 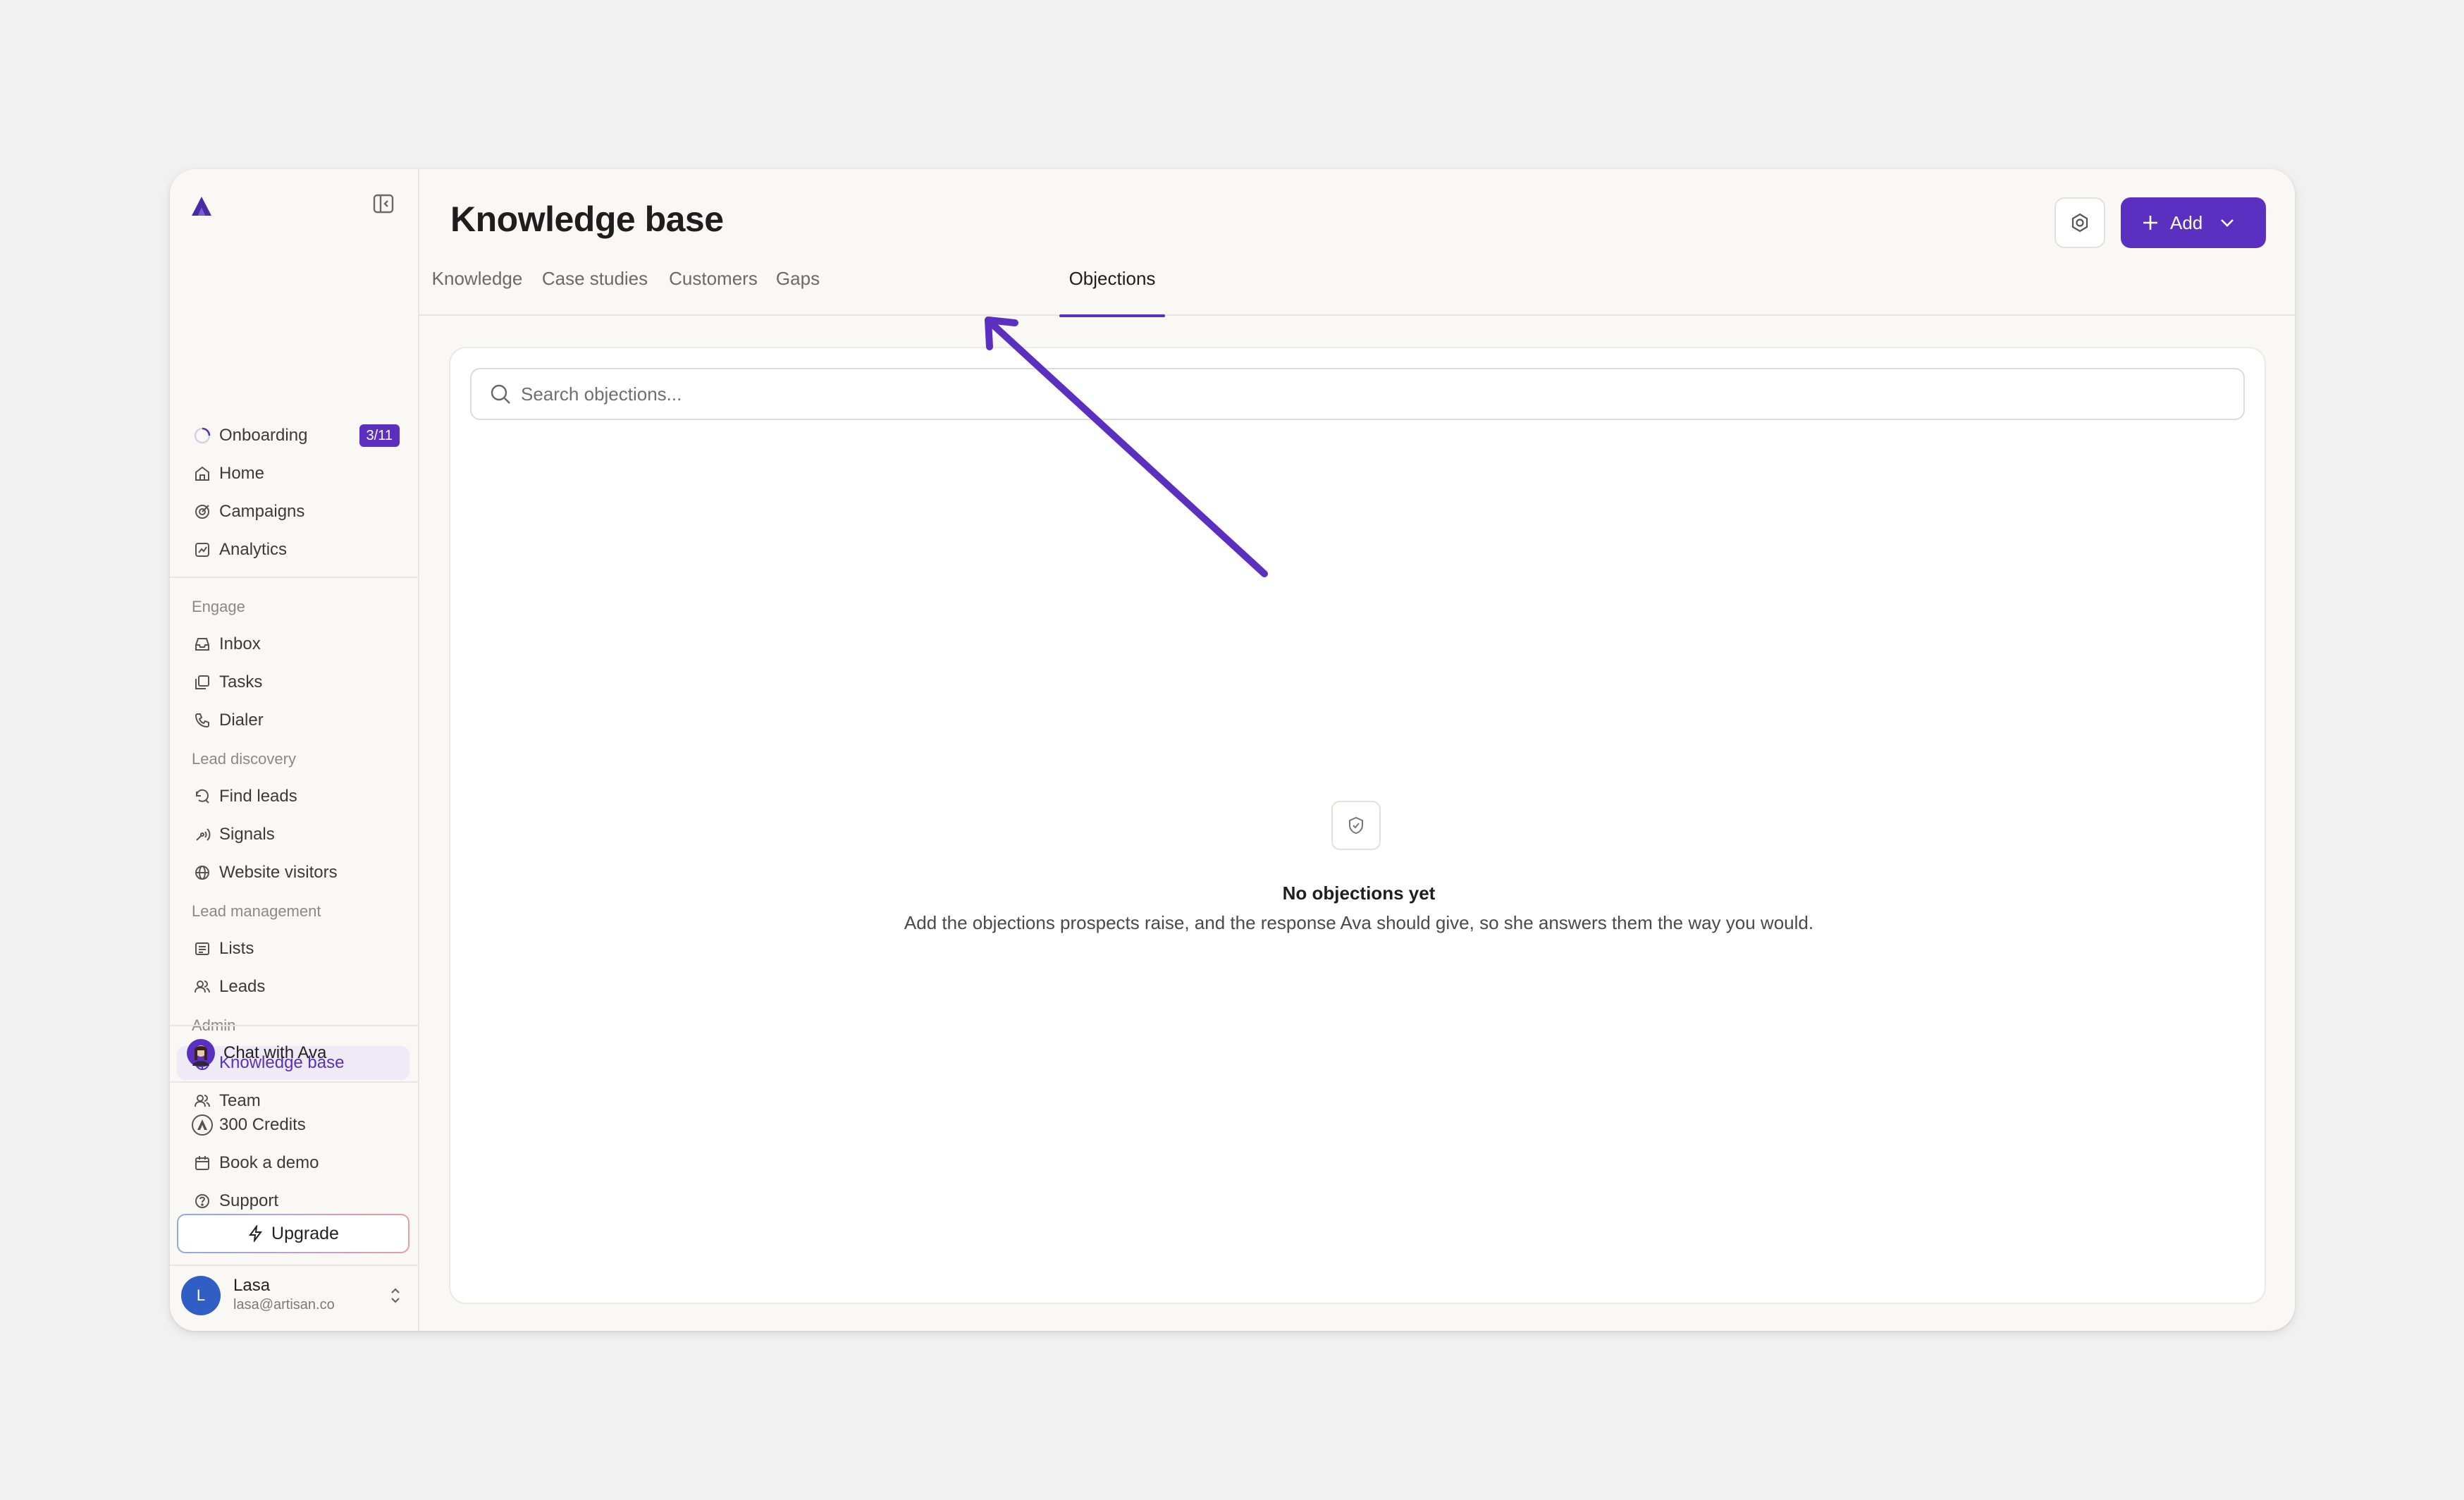 What do you see at coordinates (253, 550) in the screenshot?
I see `sidebar-item-label: Analytics` at bounding box center [253, 550].